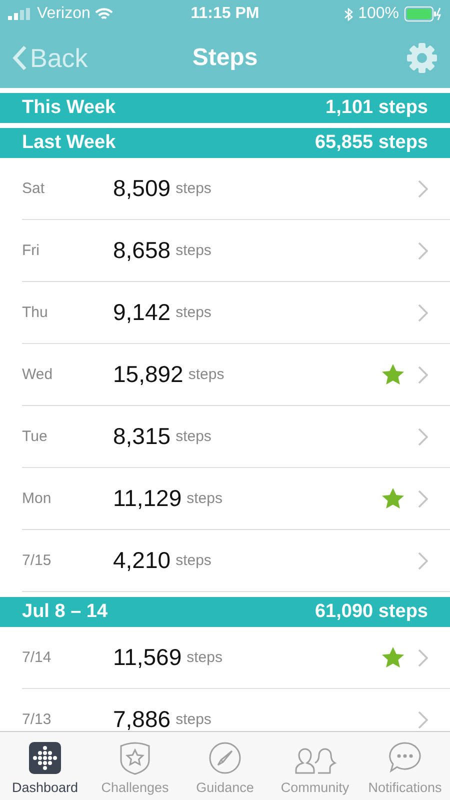 This screenshot has height=800, width=450. What do you see at coordinates (20, 14) in the screenshot?
I see `signal-icon` at bounding box center [20, 14].